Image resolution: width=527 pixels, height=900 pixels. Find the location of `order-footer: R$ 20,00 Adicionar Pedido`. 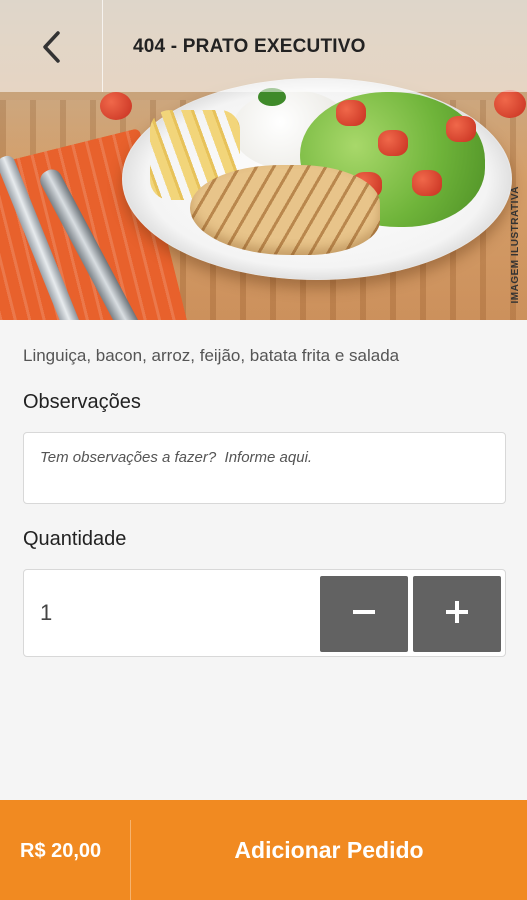

order-footer: R$ 20,00 Adicionar Pedido is located at coordinates (263, 850).